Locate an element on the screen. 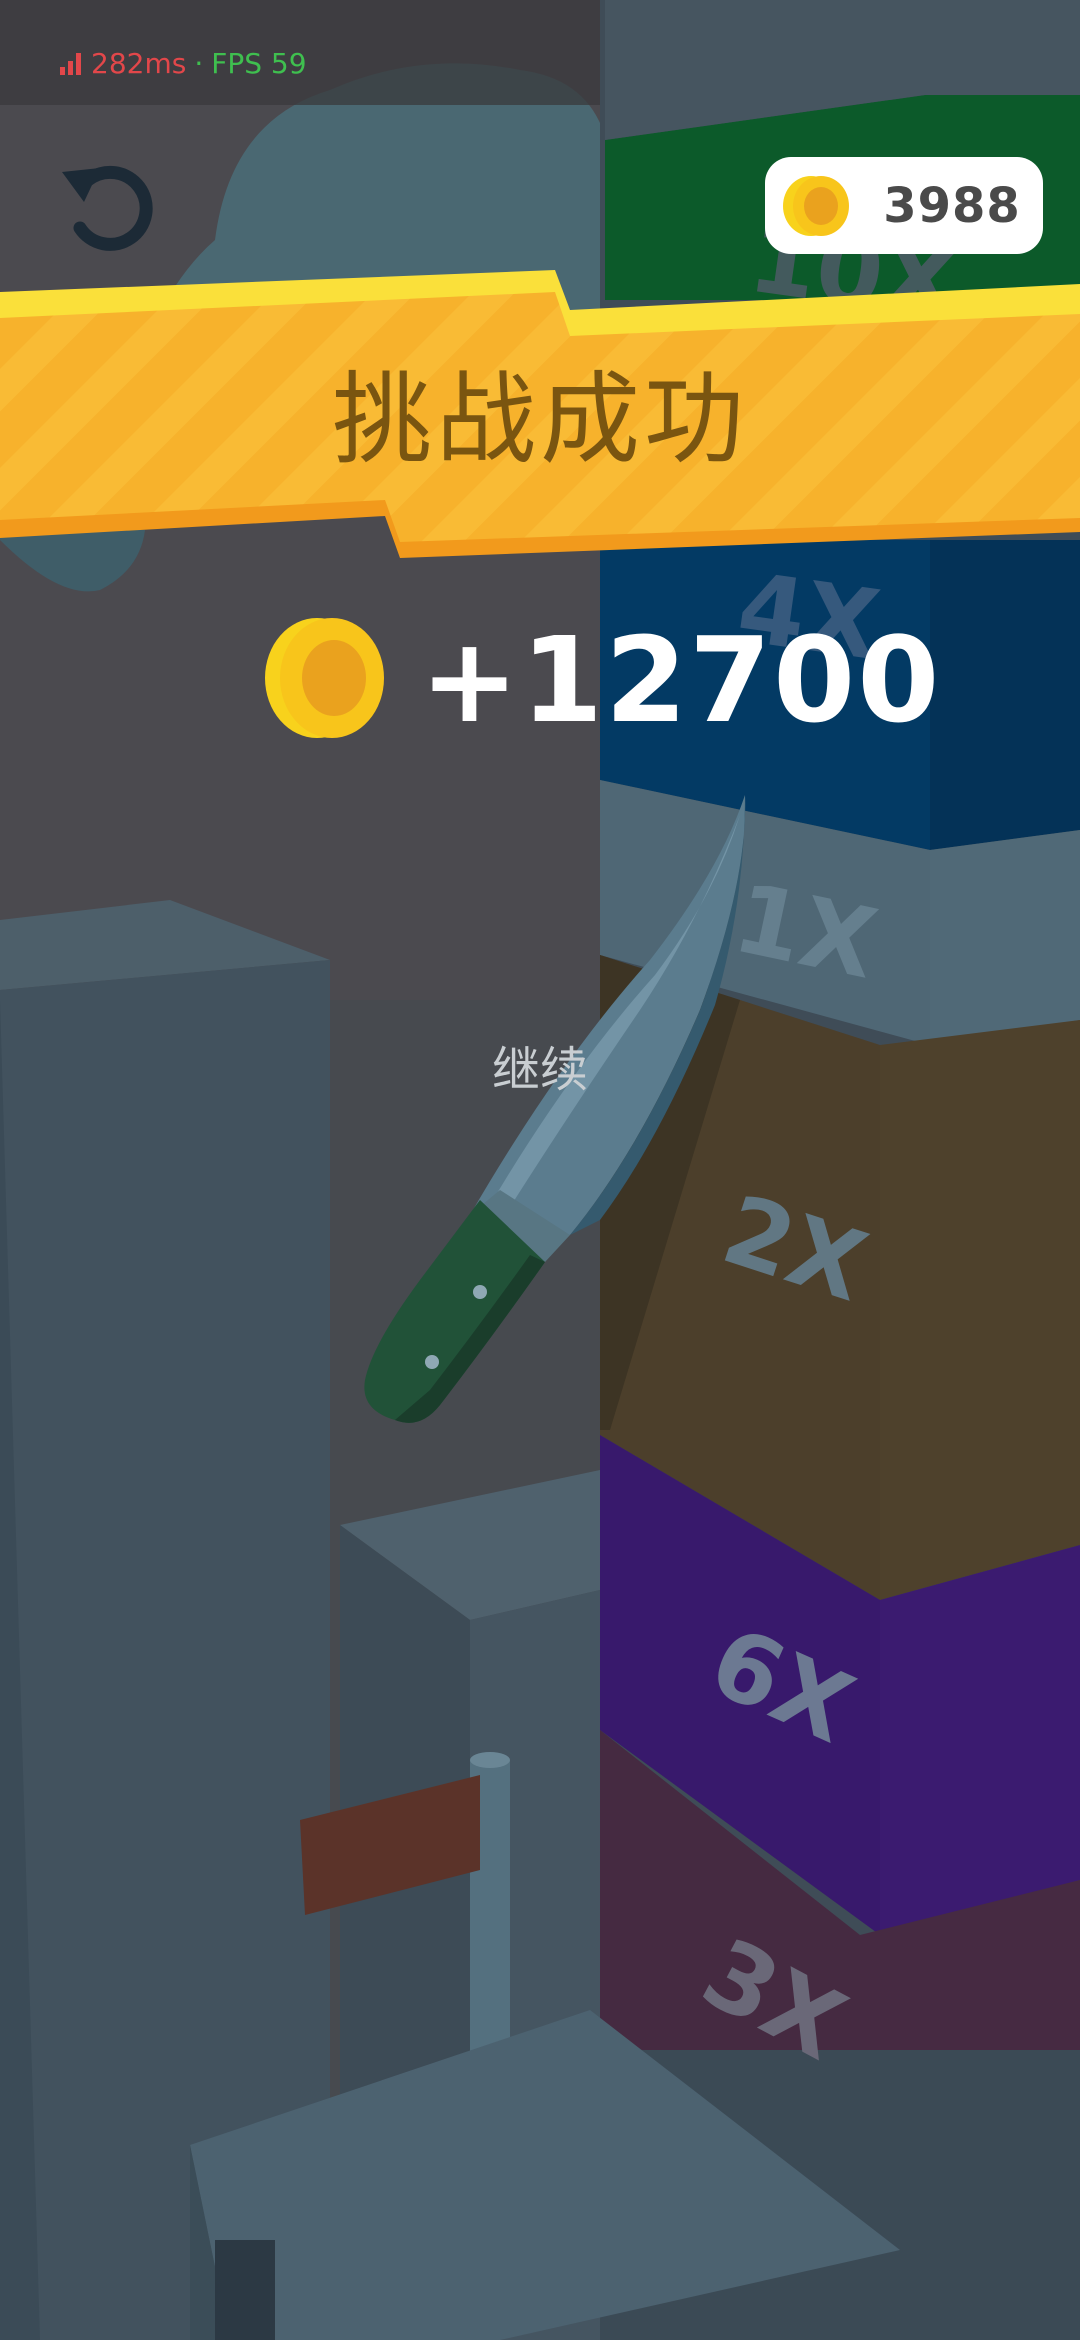 The height and width of the screenshot is (2340, 1080). continue-button: 继续 is located at coordinates (540, 1070).